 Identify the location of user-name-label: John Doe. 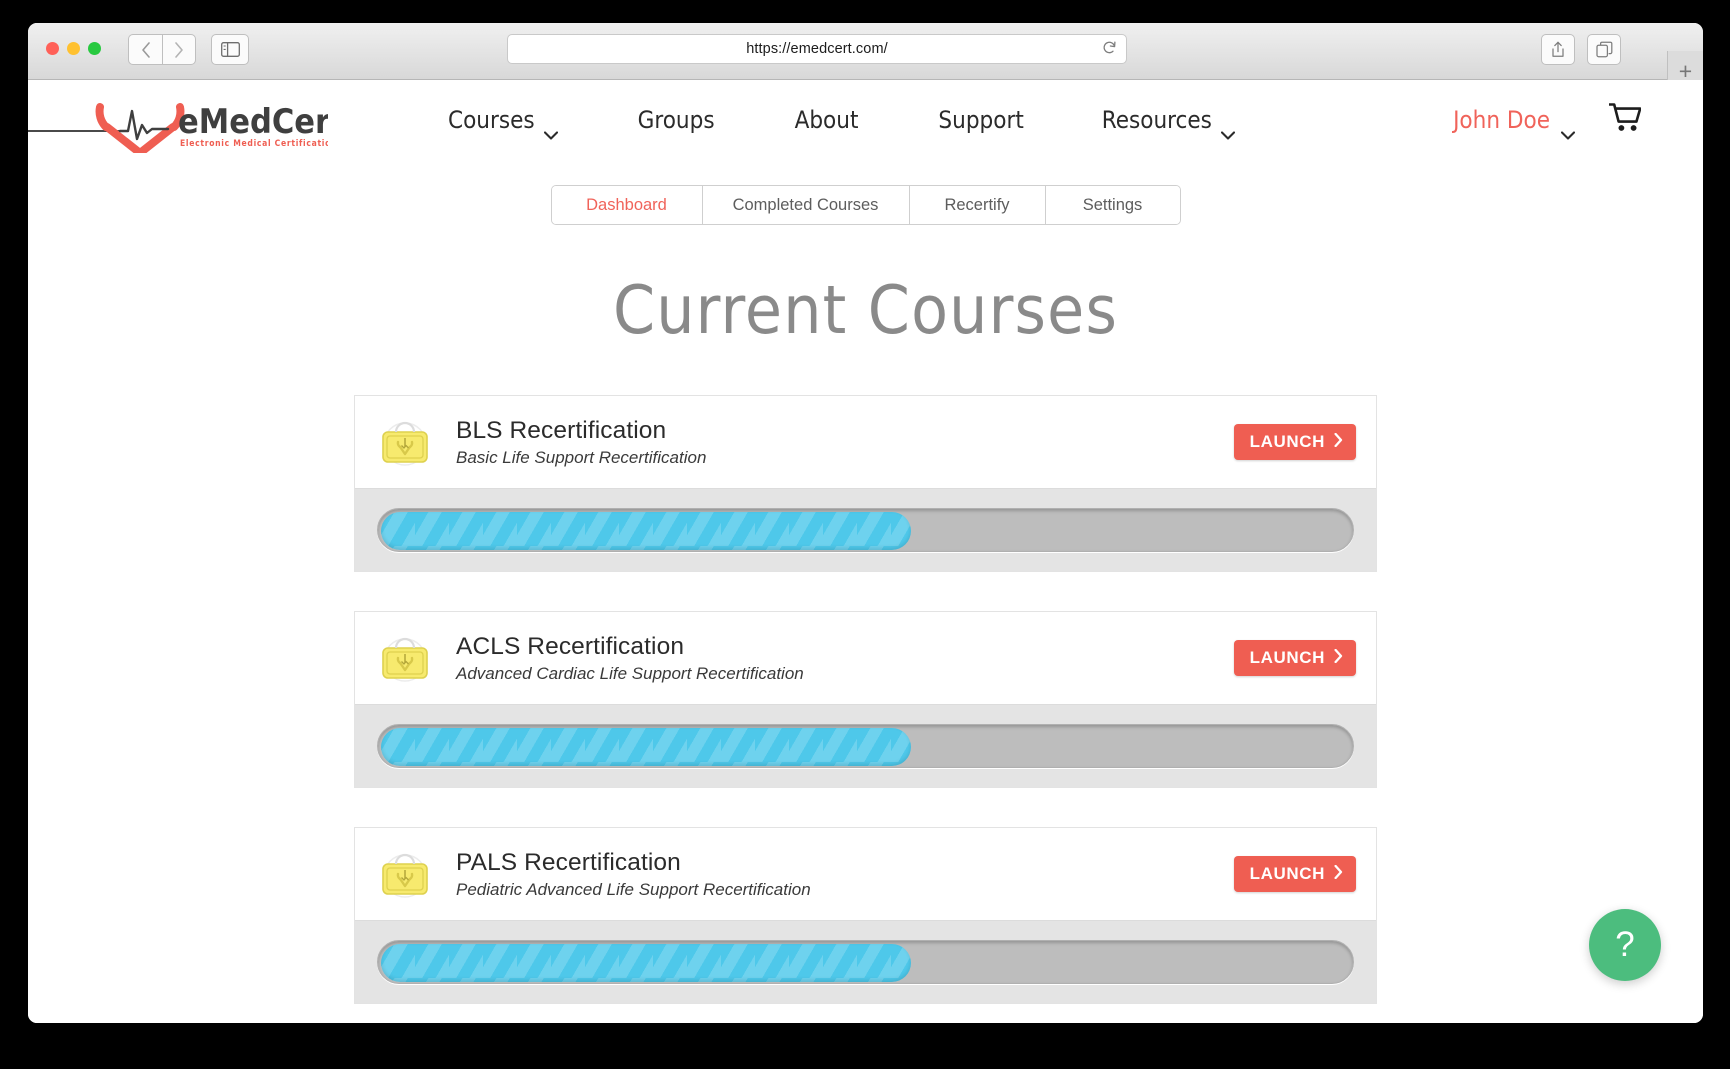
(1501, 120).